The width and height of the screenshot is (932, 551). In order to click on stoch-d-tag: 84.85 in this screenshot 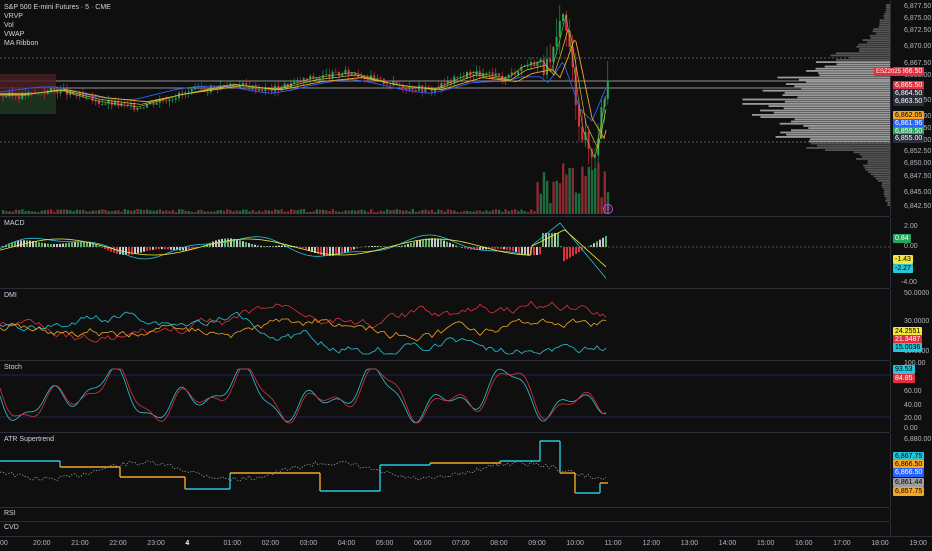, I will do `click(904, 378)`.